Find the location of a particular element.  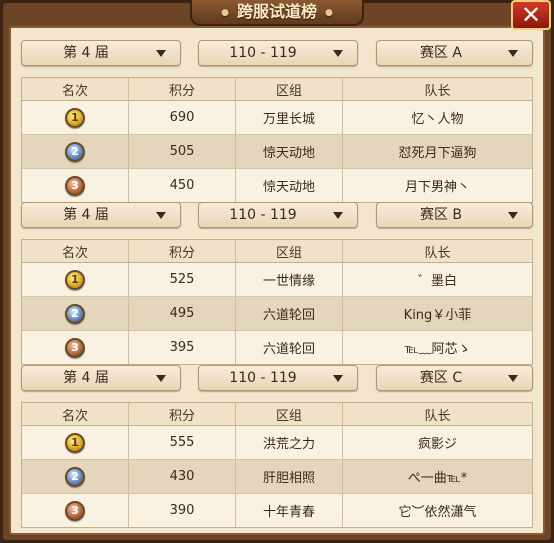

zone-dropdown-b: 赛区 B is located at coordinates (454, 215).